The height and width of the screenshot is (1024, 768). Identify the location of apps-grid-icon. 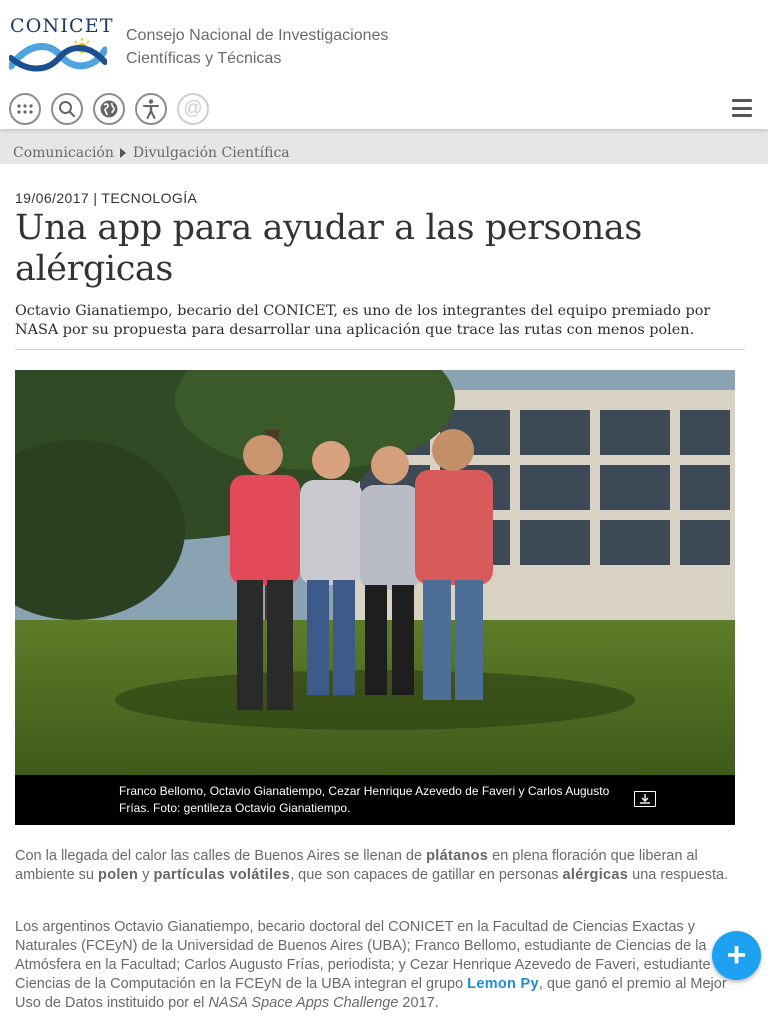
(25, 109).